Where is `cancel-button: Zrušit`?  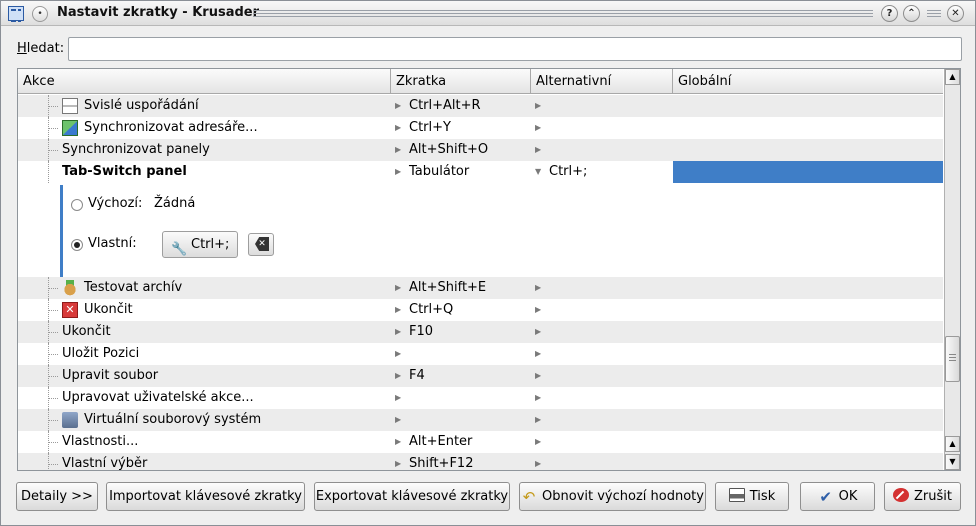 cancel-button: Zrušit is located at coordinates (922, 496).